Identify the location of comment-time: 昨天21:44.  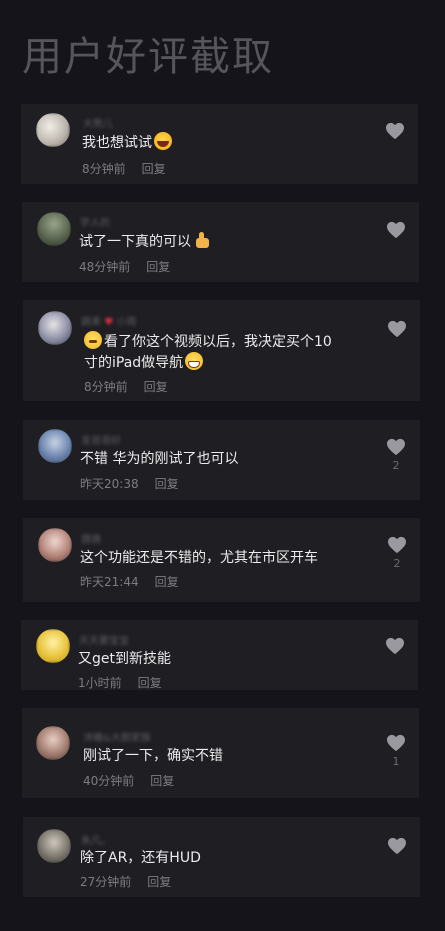
(109, 582).